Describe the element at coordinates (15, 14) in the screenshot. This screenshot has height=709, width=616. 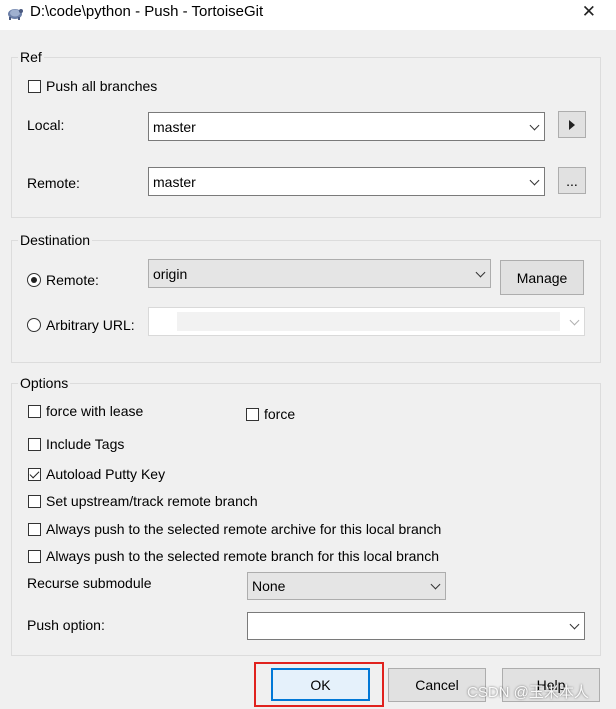
I see `tortoisegit-icon` at that location.